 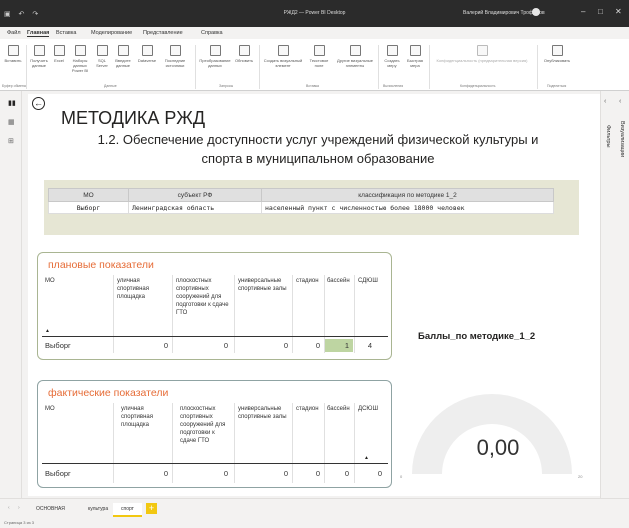 I want to click on transform-data-button: Преобразование данных, so click(x=215, y=56).